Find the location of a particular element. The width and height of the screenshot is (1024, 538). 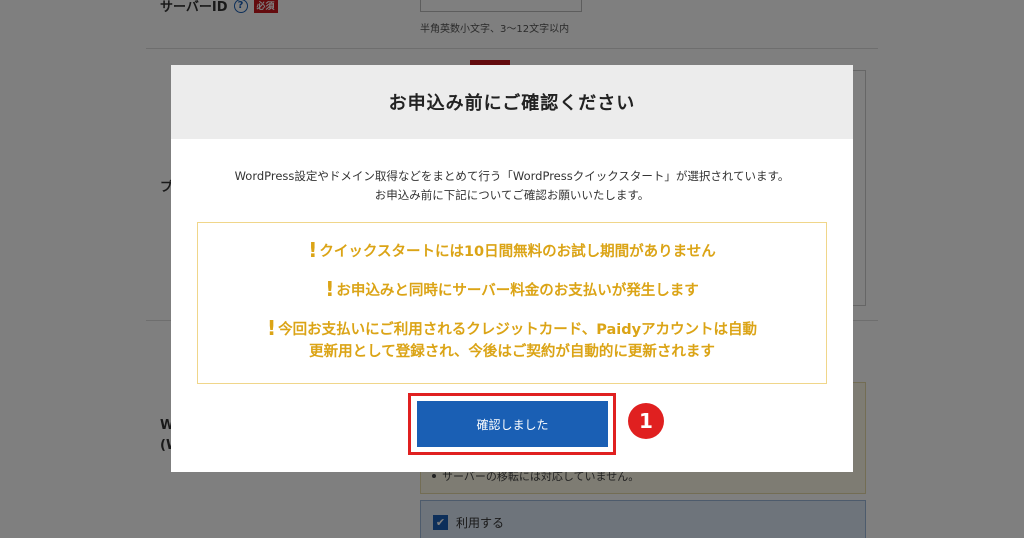

modal-title: お申込み前にご確認ください is located at coordinates (512, 103).